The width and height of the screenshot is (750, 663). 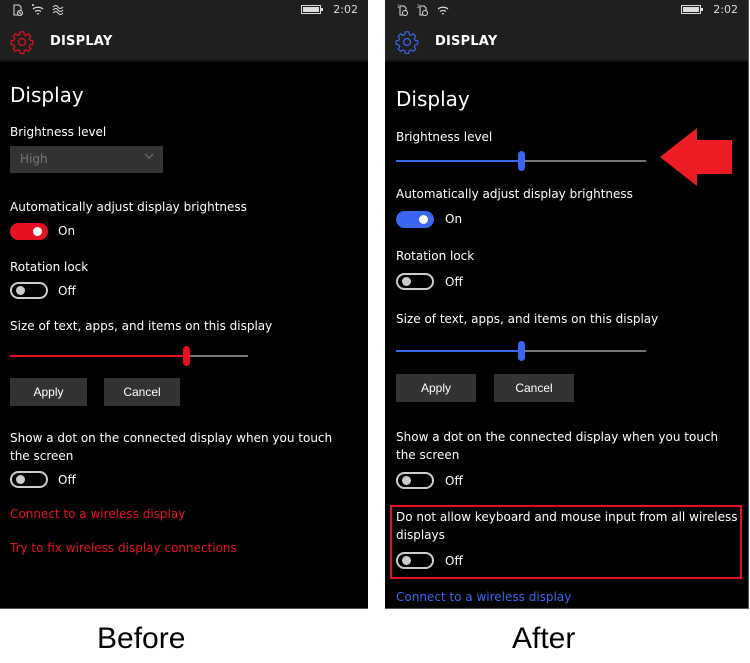 I want to click on brightness-dropdown-value: High, so click(x=34, y=159).